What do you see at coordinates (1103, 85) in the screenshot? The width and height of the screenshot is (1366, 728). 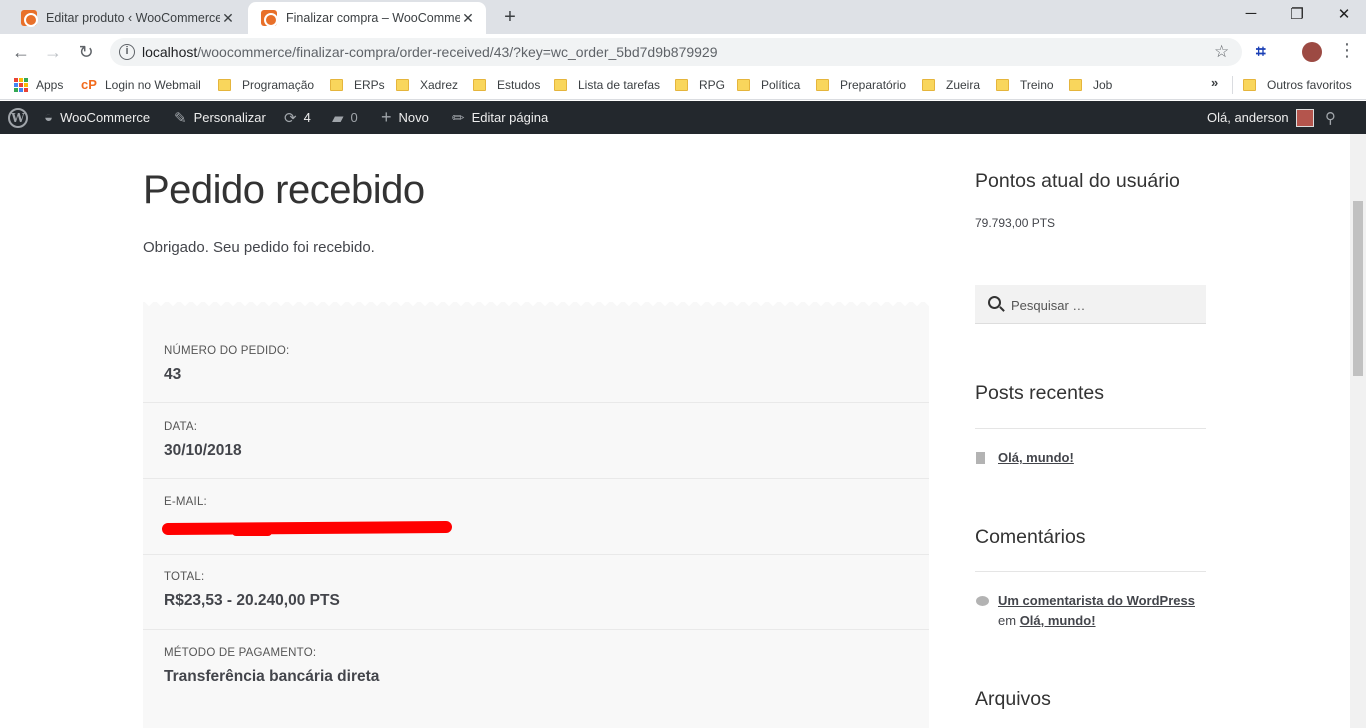 I see `bookmark-label: Job` at bounding box center [1103, 85].